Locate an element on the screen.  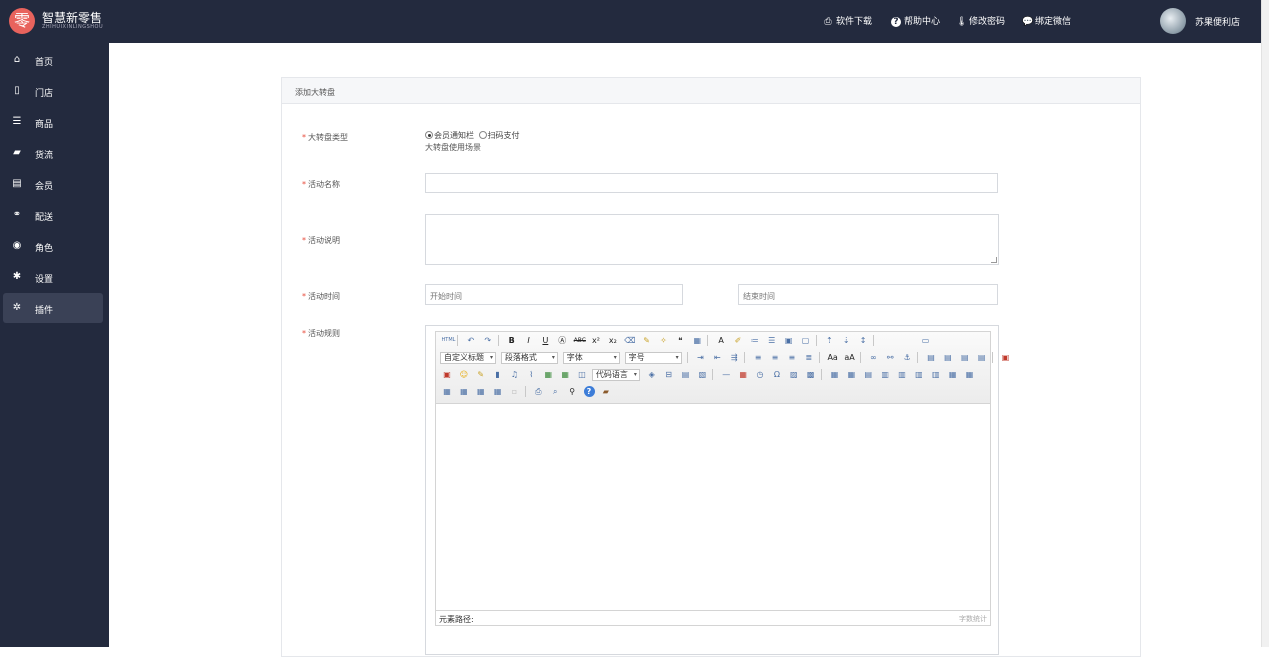
sidebar-item-settings: ✱ 设置 is located at coordinates (53, 277).